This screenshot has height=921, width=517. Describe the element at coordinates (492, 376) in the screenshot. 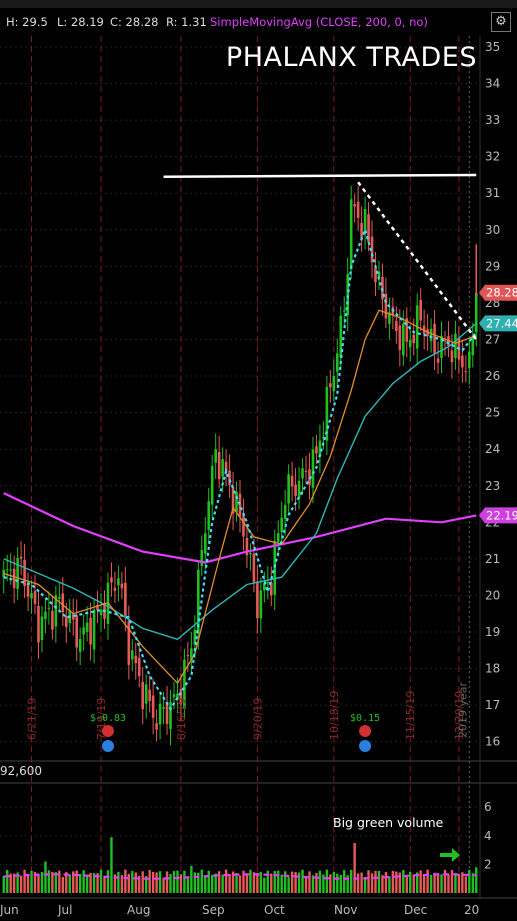

I see `y-tick-label: 26` at that location.